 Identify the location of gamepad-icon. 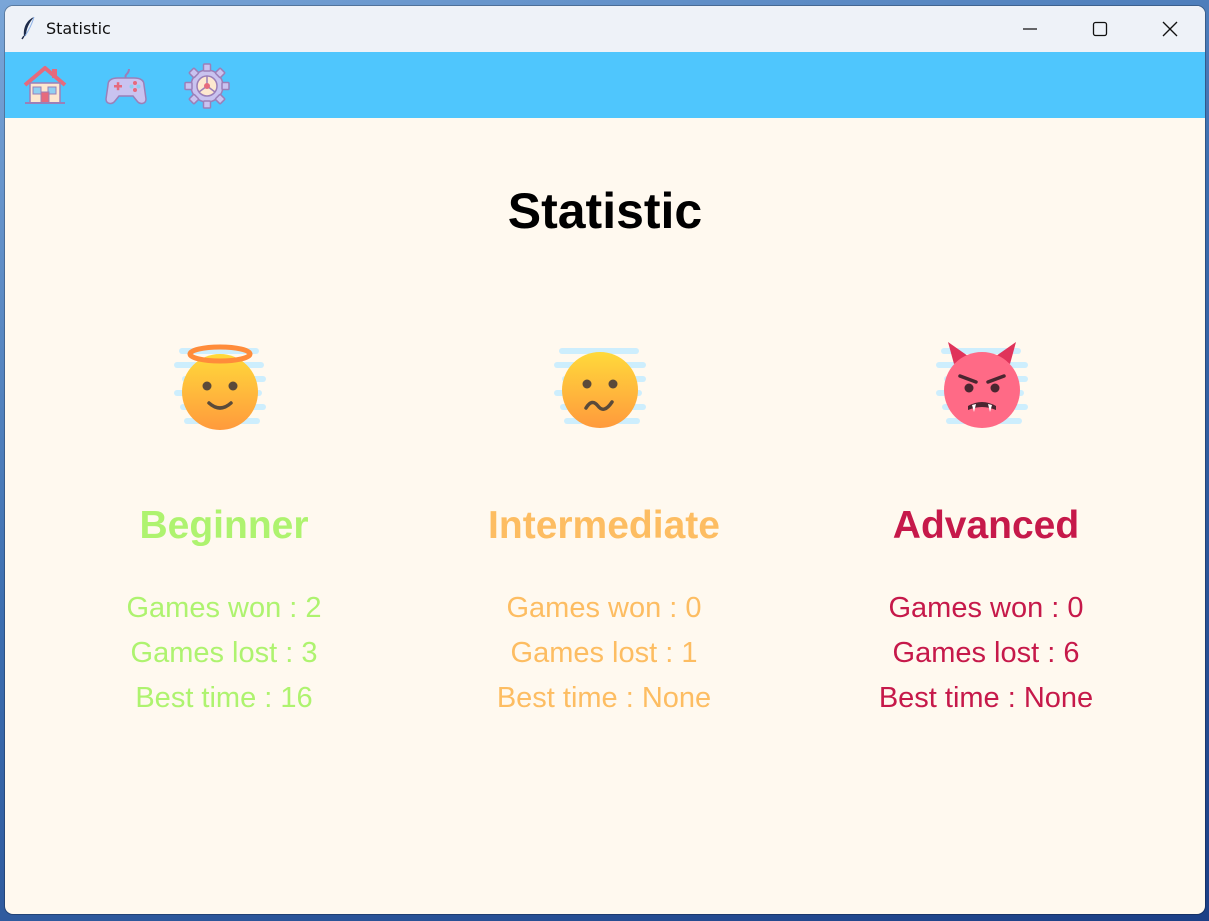
(126, 86).